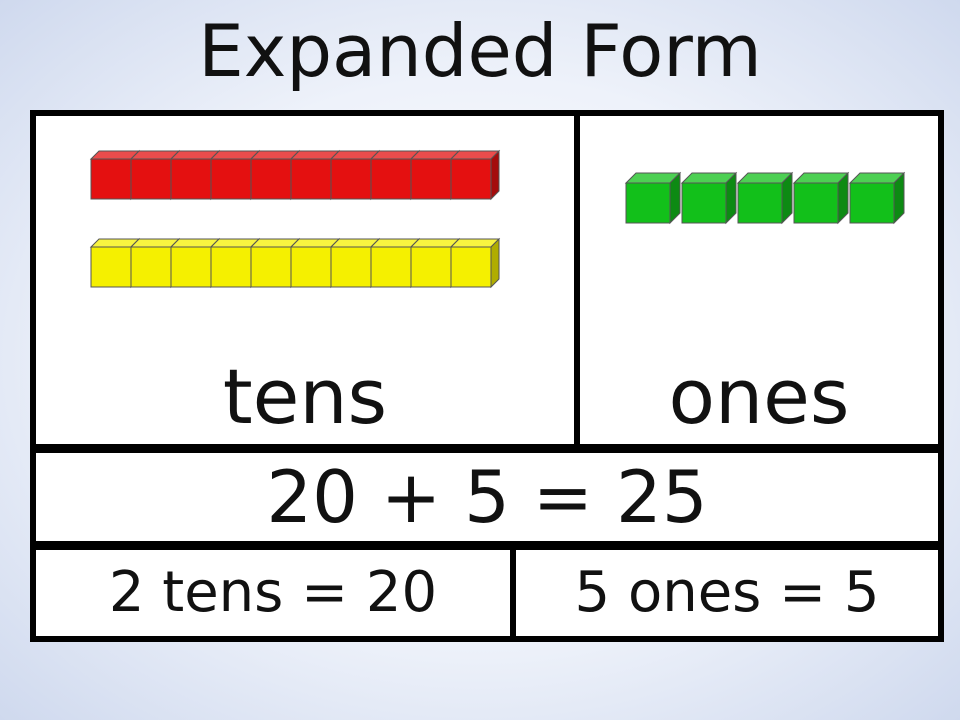  What do you see at coordinates (759, 396) in the screenshot?
I see `ones-label: ones` at bounding box center [759, 396].